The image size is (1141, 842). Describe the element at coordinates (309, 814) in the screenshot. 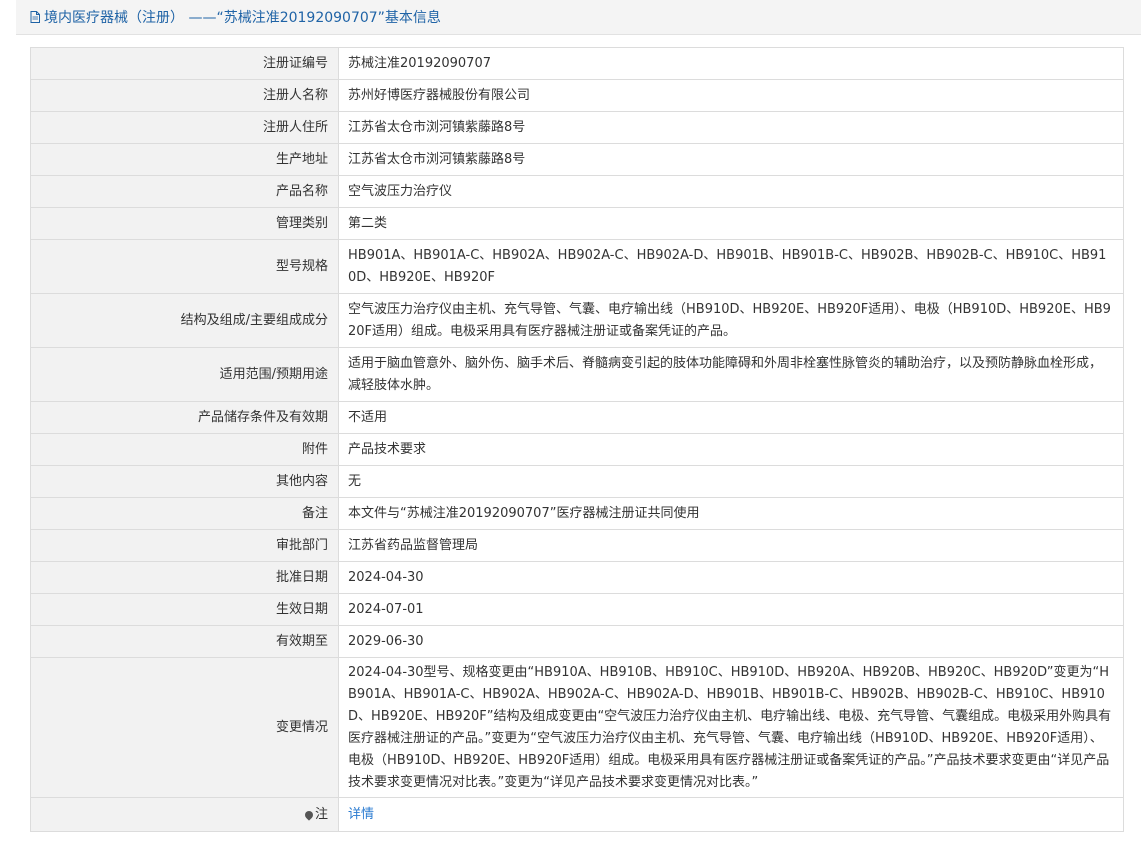

I see `pin-icon` at that location.